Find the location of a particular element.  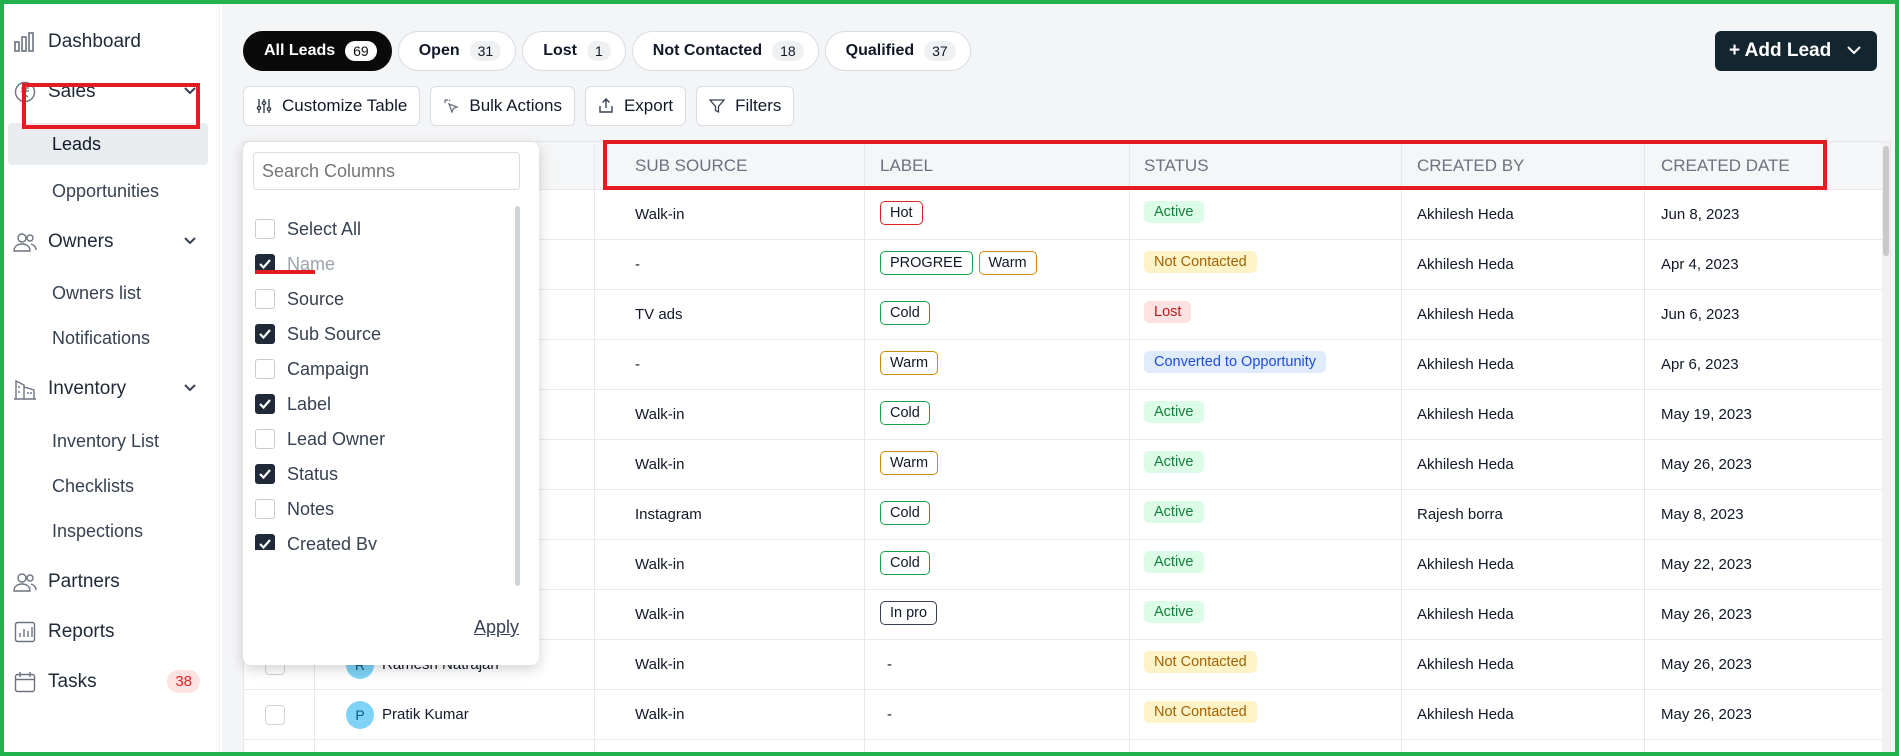

nav-sales: Sales is located at coordinates (110, 92).